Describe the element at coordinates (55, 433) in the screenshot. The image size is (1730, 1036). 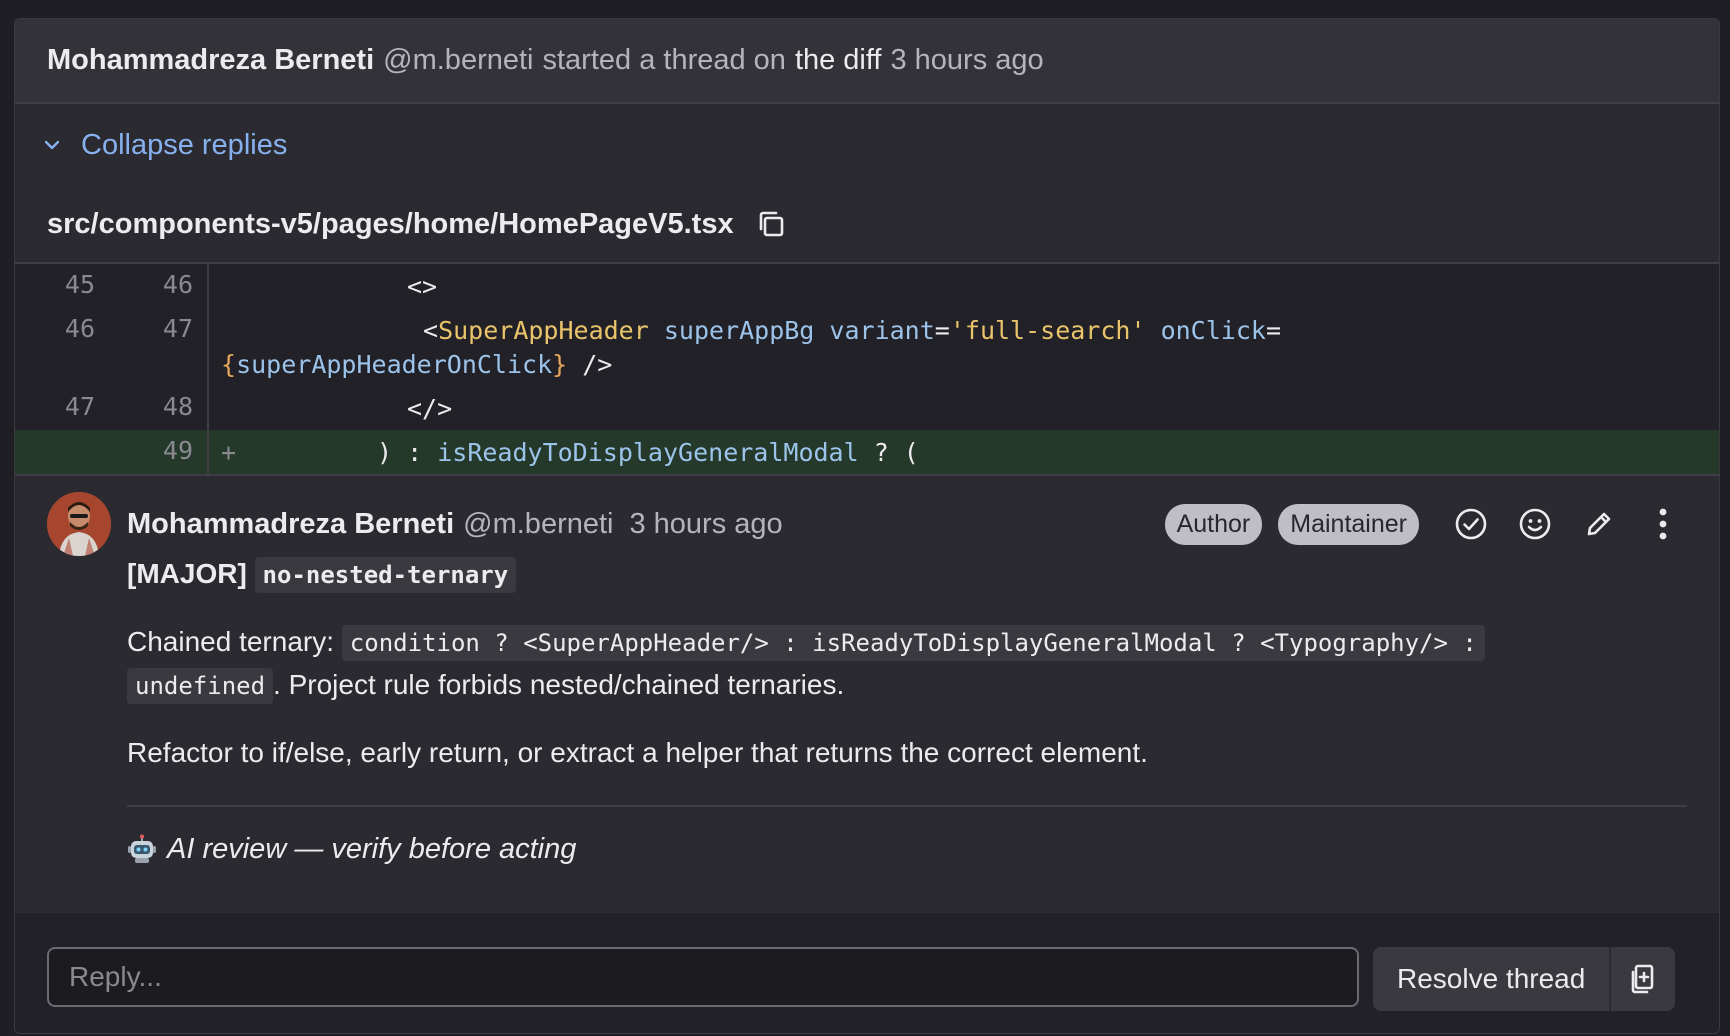
I see `old-line-number` at that location.